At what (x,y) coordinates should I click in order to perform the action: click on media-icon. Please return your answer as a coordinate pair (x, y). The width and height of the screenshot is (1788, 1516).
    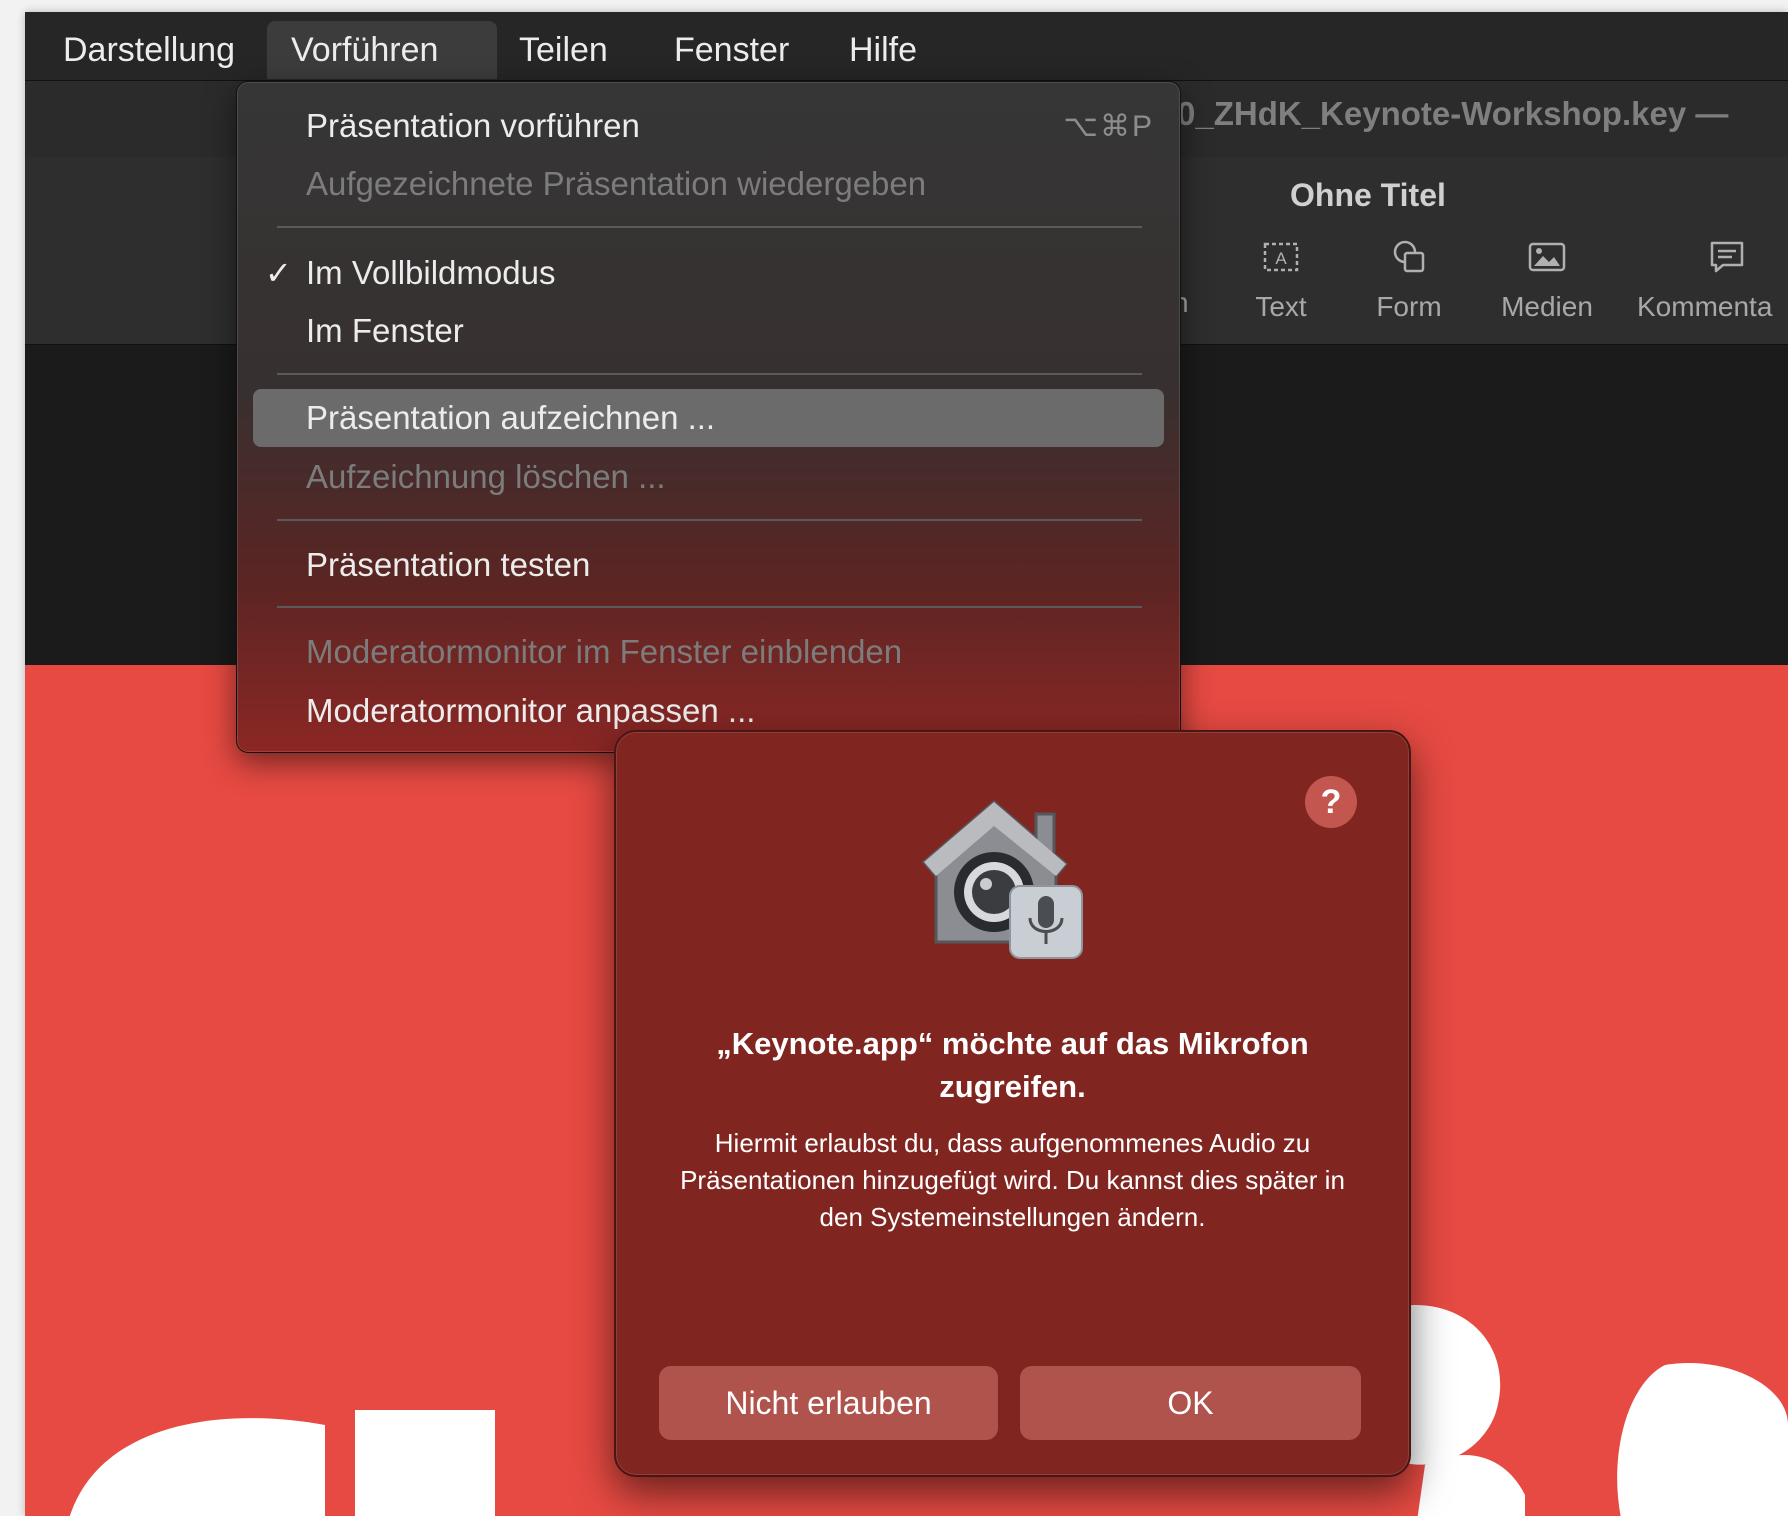
    Looking at the image, I should click on (1547, 257).